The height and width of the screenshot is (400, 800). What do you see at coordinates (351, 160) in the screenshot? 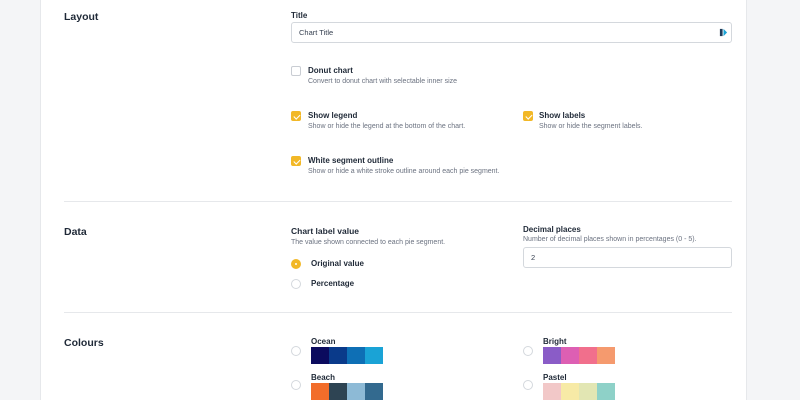
I see `white-outline-label: White segment outline` at bounding box center [351, 160].